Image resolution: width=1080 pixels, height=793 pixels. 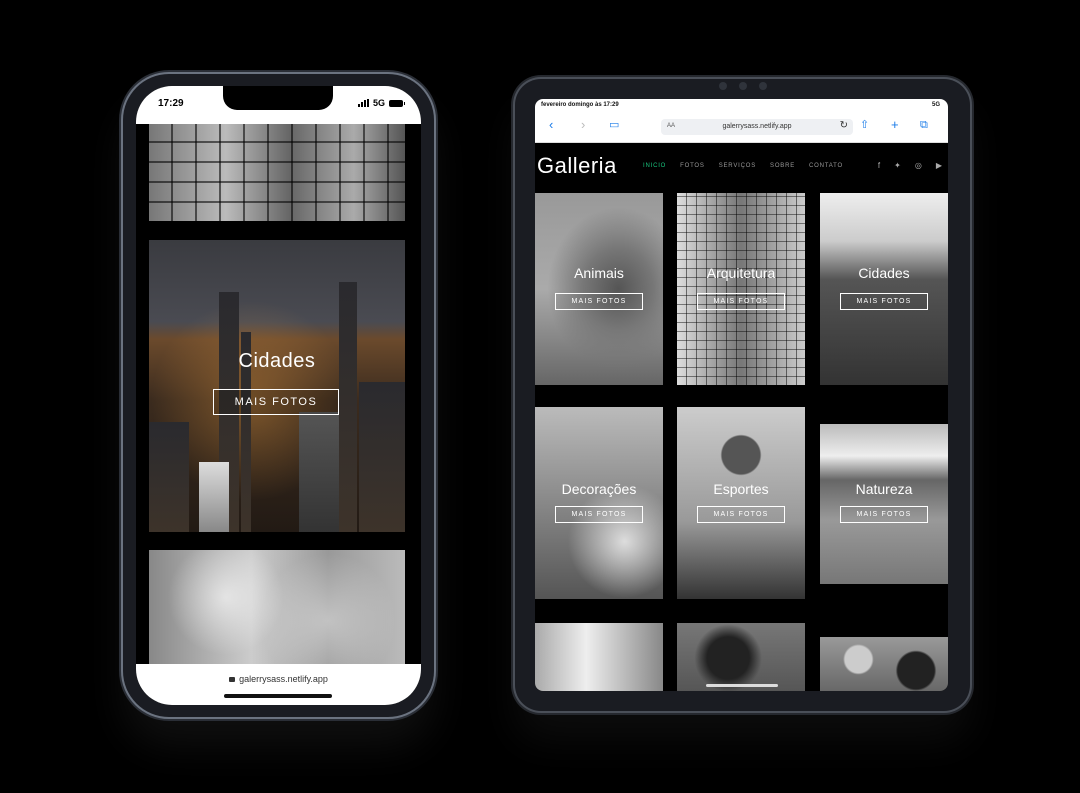 I want to click on tabs-icon: ⧉, so click(x=924, y=125).